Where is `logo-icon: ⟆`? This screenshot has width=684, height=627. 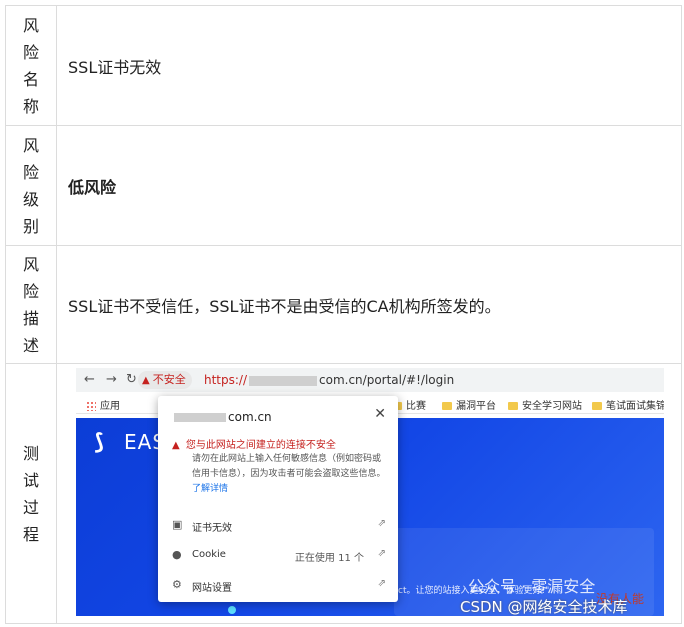
logo-icon: ⟆ is located at coordinates (99, 442).